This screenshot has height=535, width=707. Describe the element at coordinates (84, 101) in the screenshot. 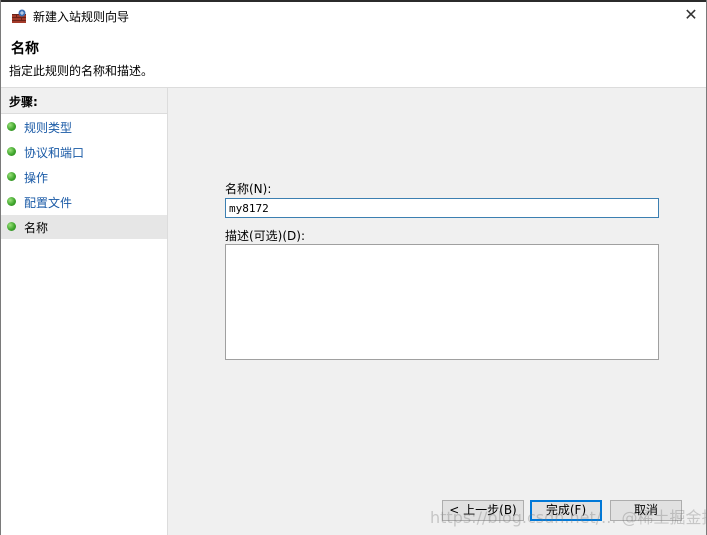

I see `steps-header: 步骤:` at that location.